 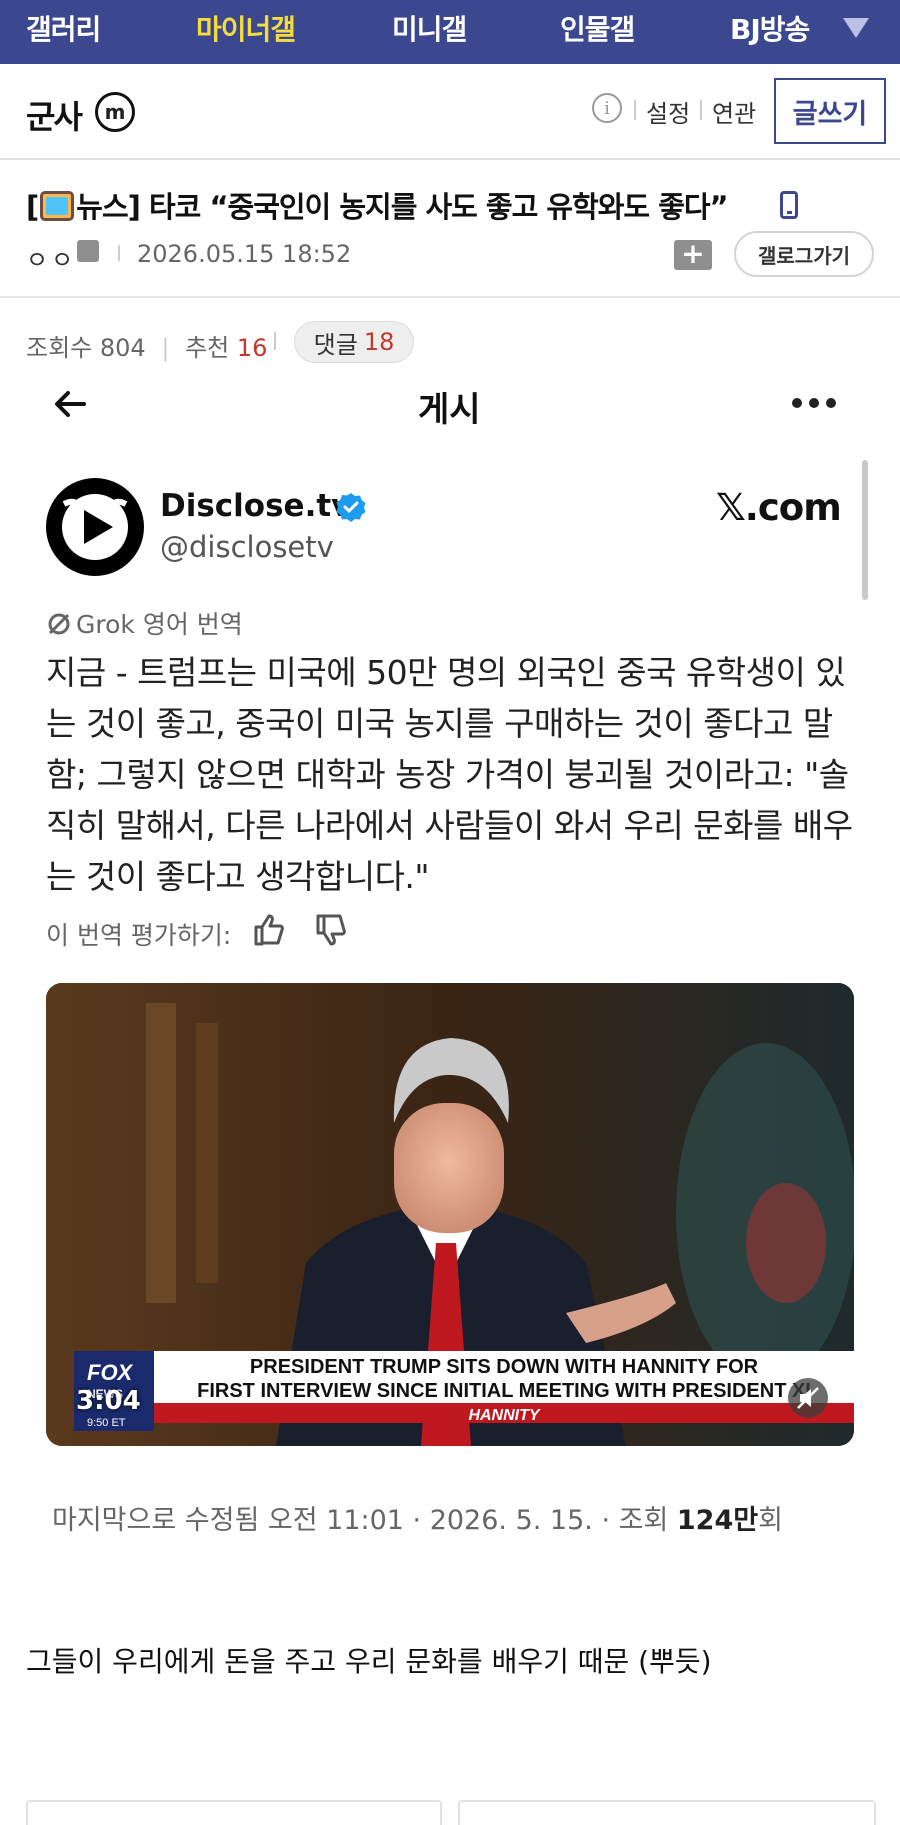 I want to click on nav-item-gallery: 갤러리, so click(x=63, y=28).